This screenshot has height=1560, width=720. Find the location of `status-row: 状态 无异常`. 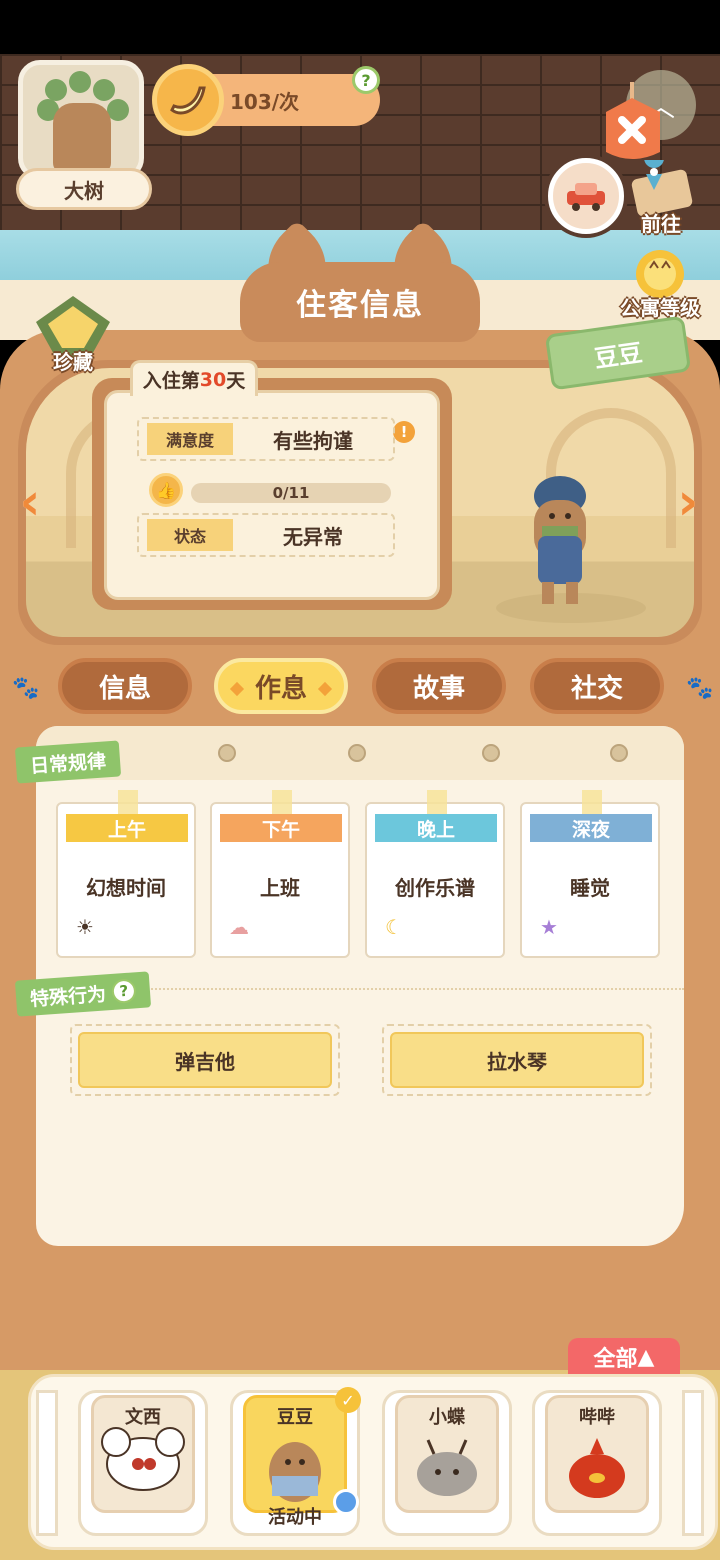

status-row: 状态 无异常 is located at coordinates (266, 535).